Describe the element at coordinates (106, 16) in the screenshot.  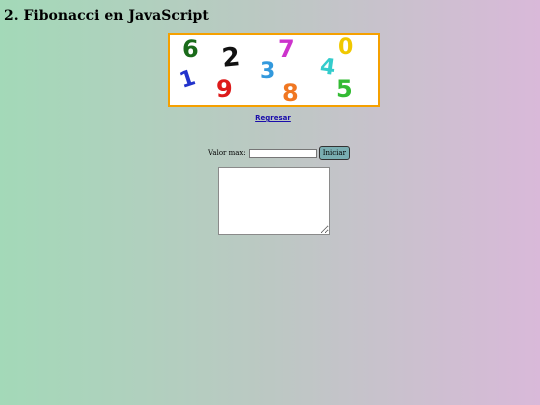
I see `page-title: 2. Fibonacci en JavaScript` at that location.